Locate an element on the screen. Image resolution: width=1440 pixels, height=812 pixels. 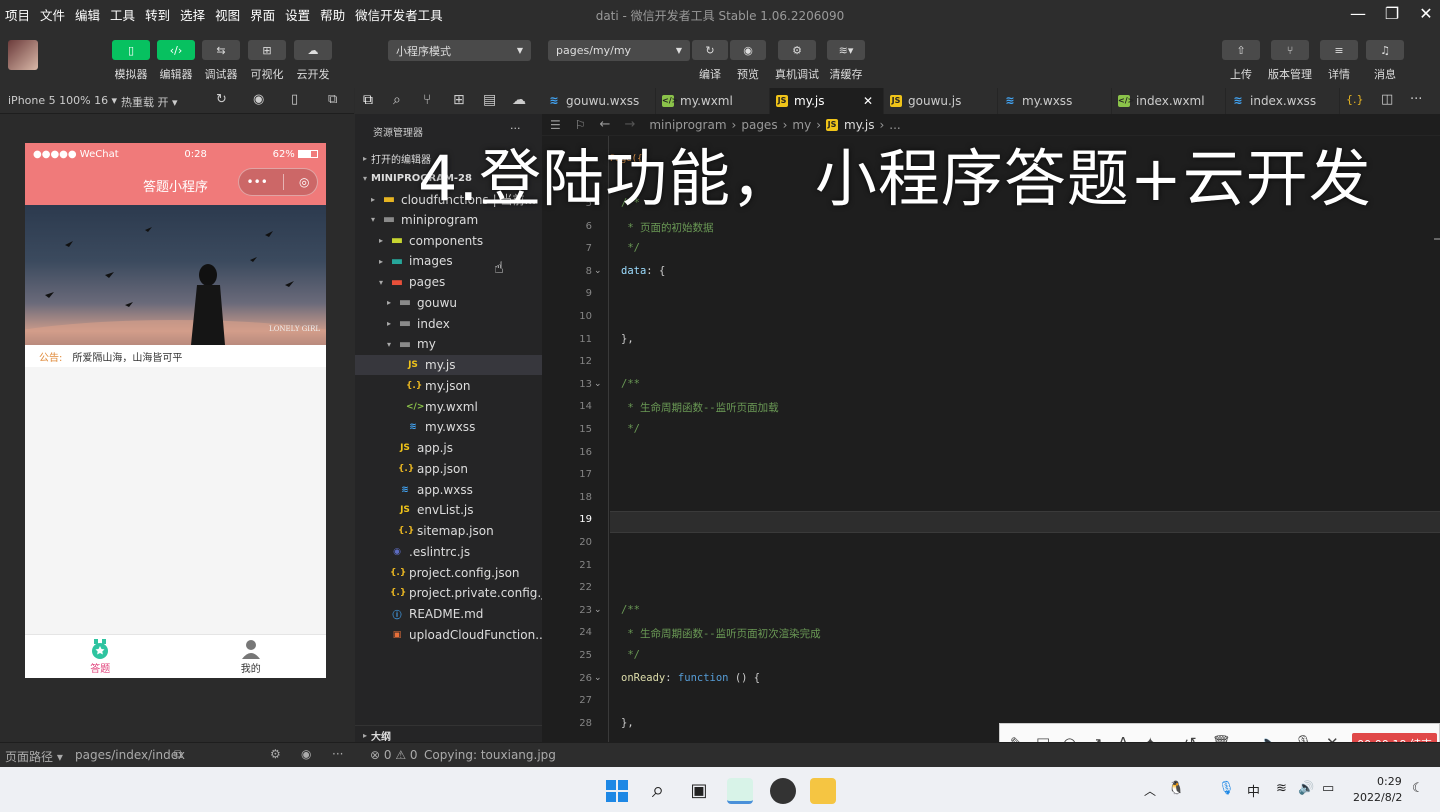
menu-item: 视图 is located at coordinates (227, 14).